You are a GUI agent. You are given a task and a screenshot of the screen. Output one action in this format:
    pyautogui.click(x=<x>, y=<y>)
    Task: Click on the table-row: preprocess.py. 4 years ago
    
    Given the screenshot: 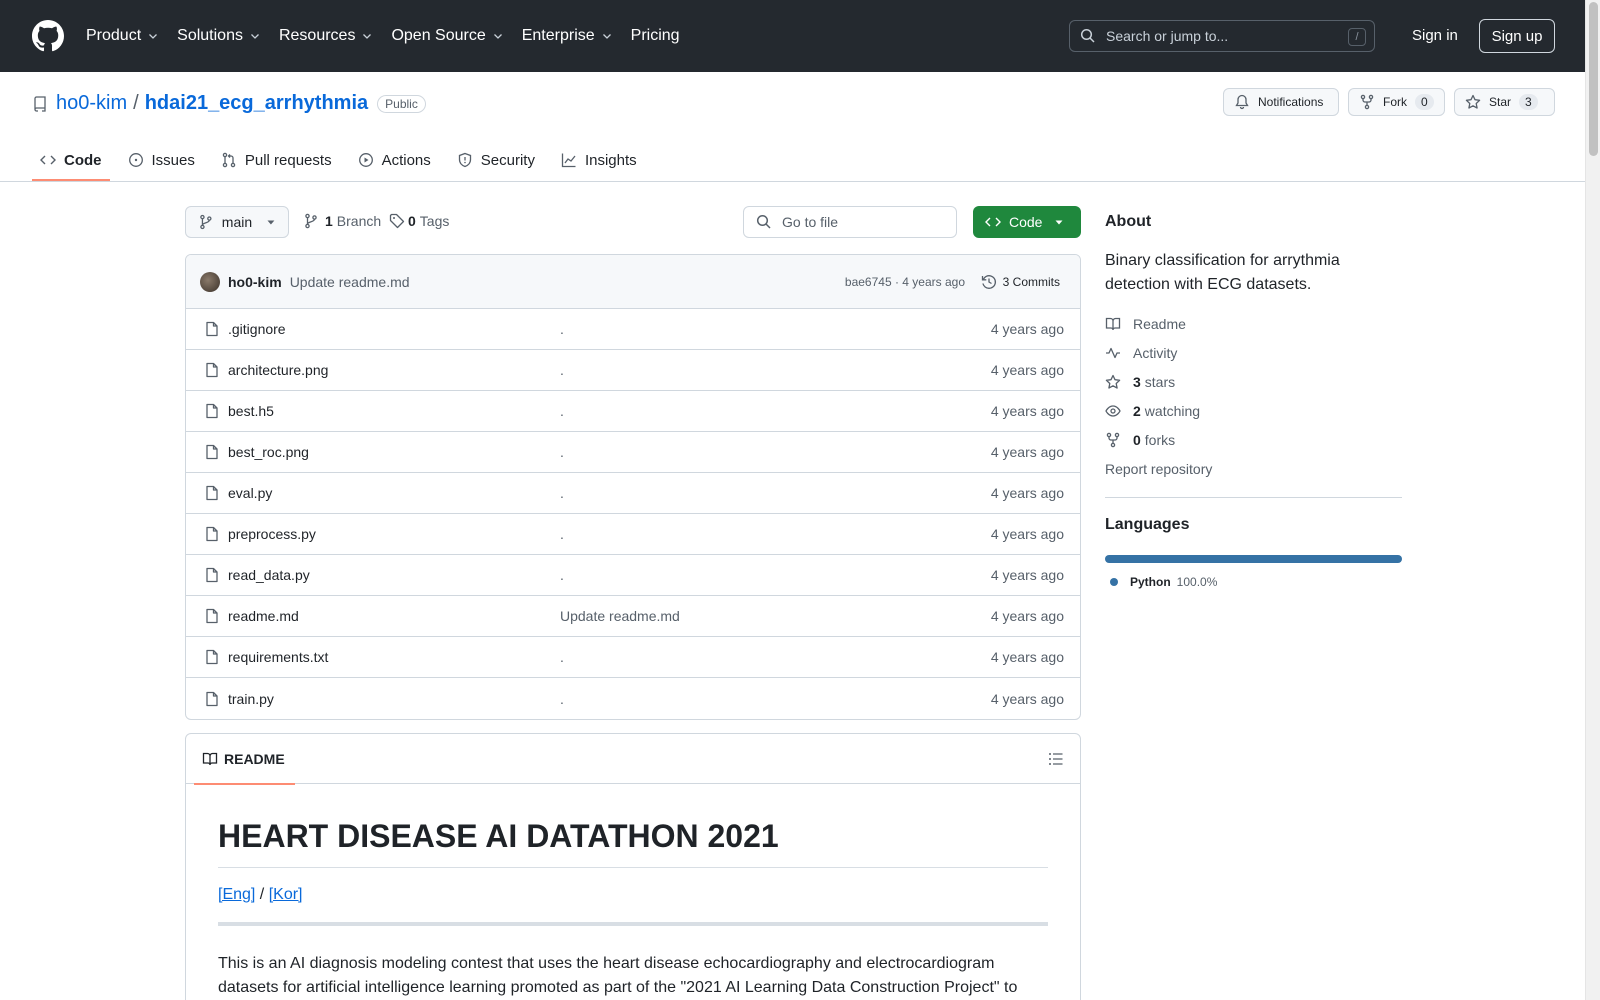 What is the action you would take?
    pyautogui.click(x=633, y=534)
    